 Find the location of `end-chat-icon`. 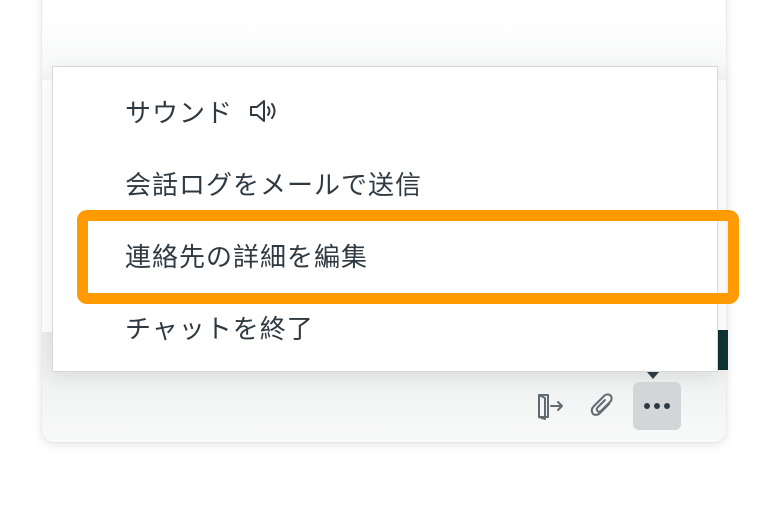

end-chat-icon is located at coordinates (550, 407).